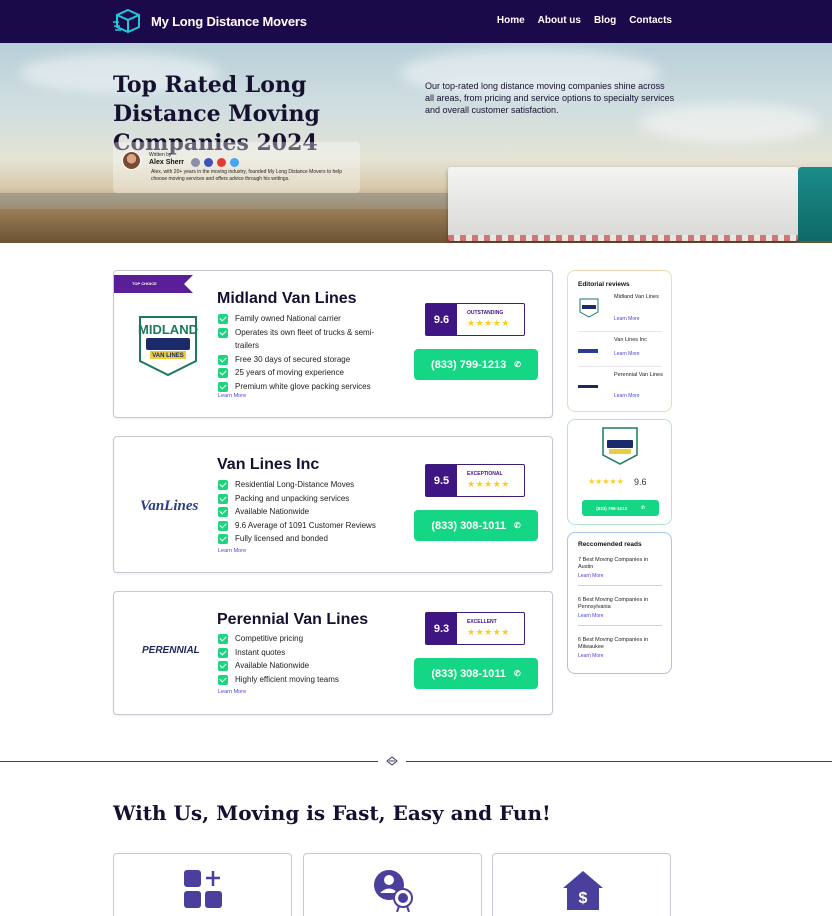  I want to click on twitter-icon, so click(234, 162).